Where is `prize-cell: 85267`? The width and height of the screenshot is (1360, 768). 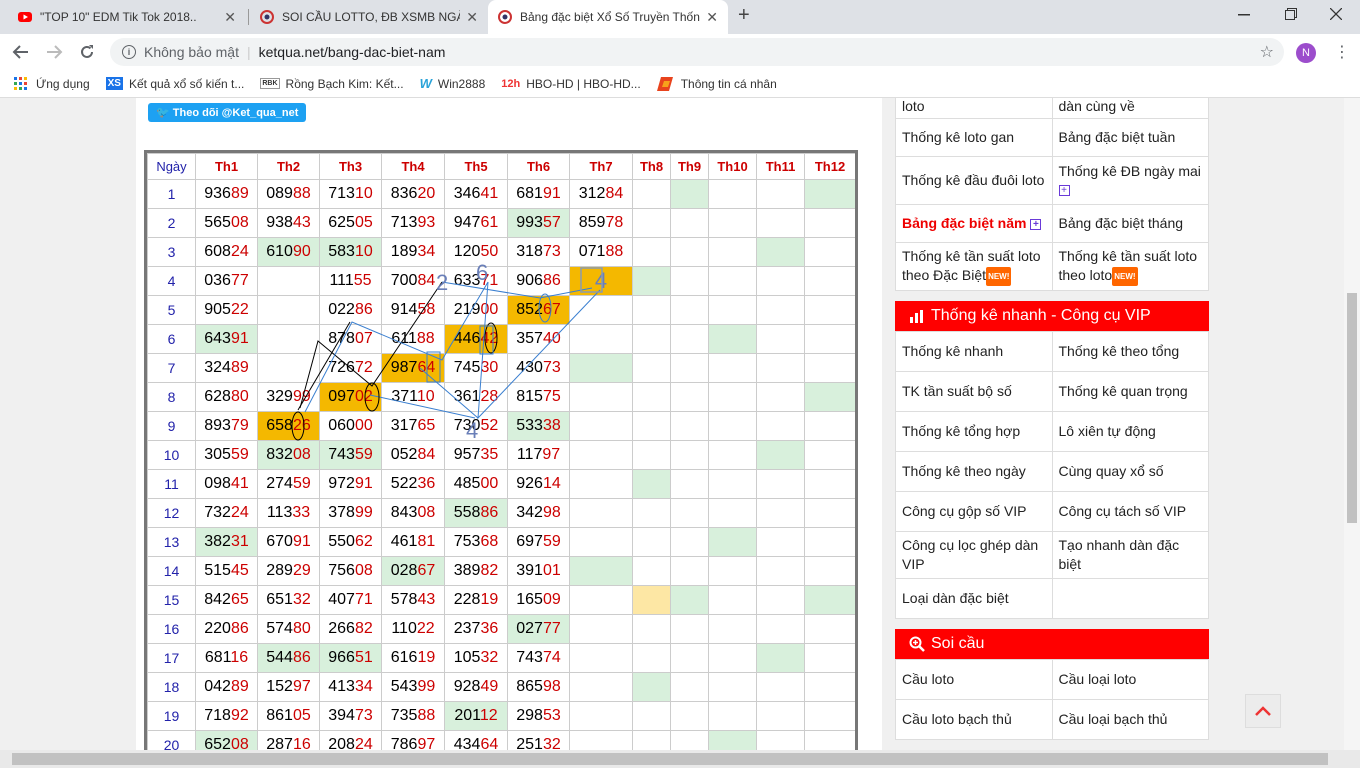 prize-cell: 85267 is located at coordinates (538, 310).